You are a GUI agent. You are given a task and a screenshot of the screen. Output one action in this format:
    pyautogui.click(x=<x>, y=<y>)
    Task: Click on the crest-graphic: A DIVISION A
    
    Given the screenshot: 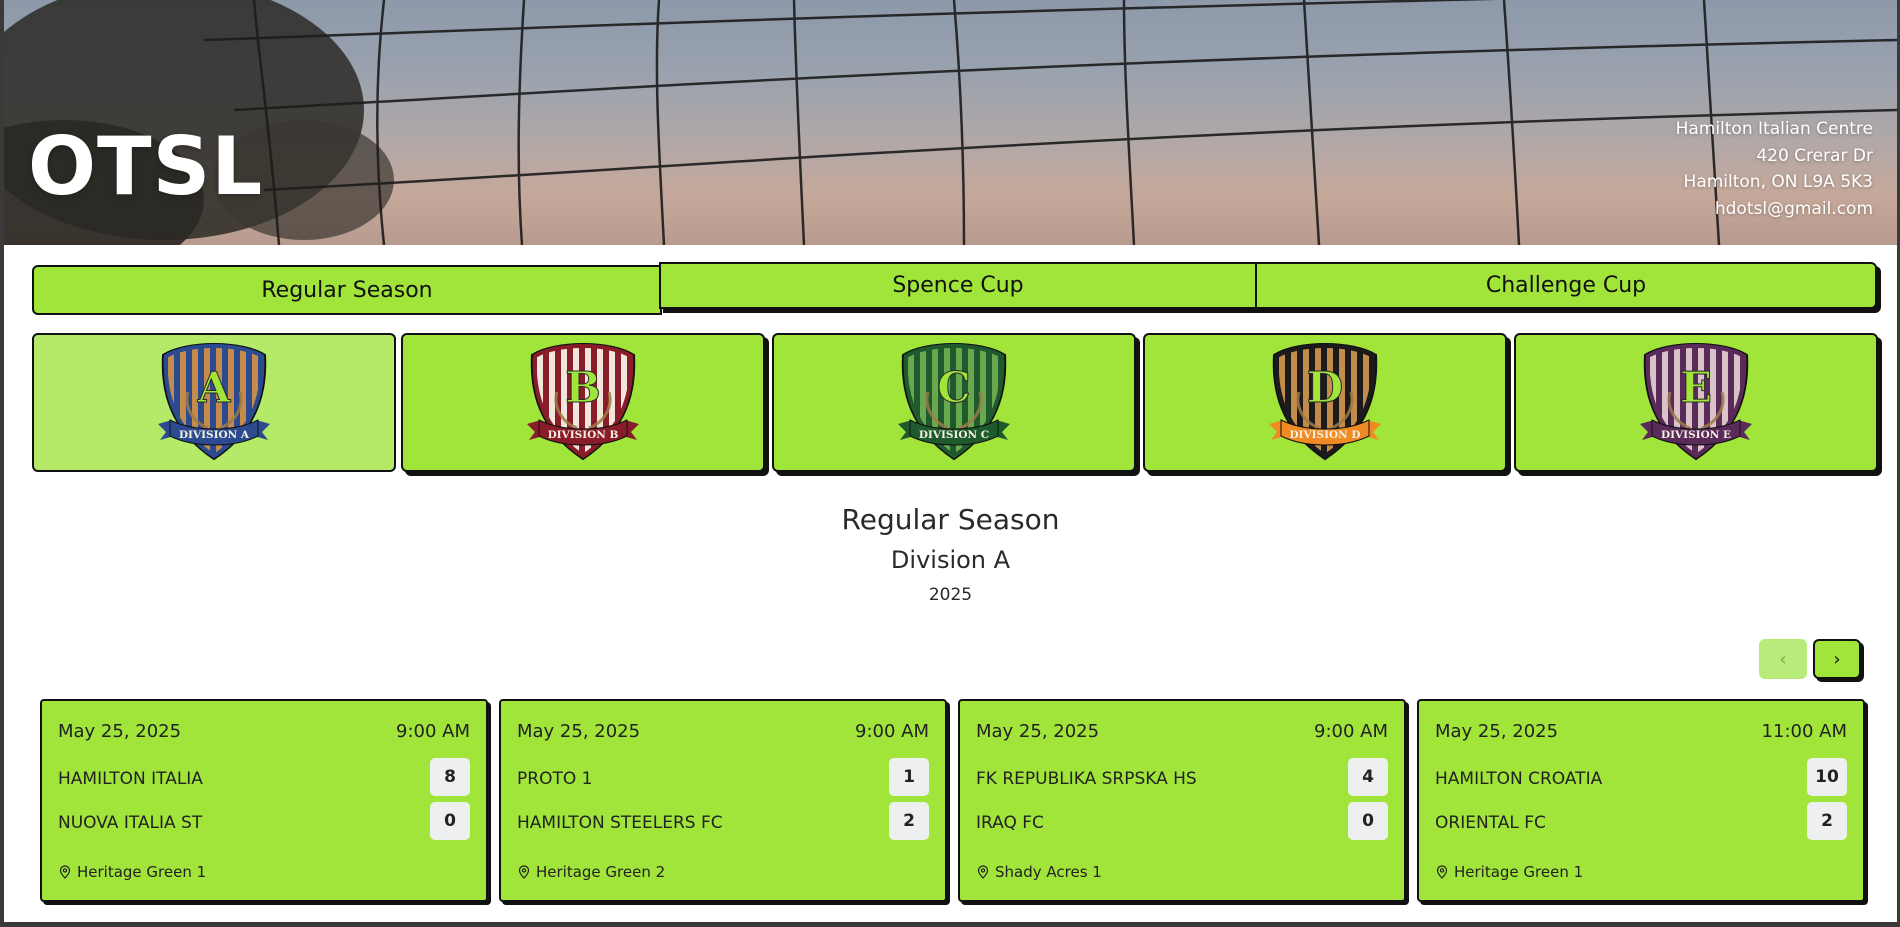 What is the action you would take?
    pyautogui.click(x=214, y=401)
    